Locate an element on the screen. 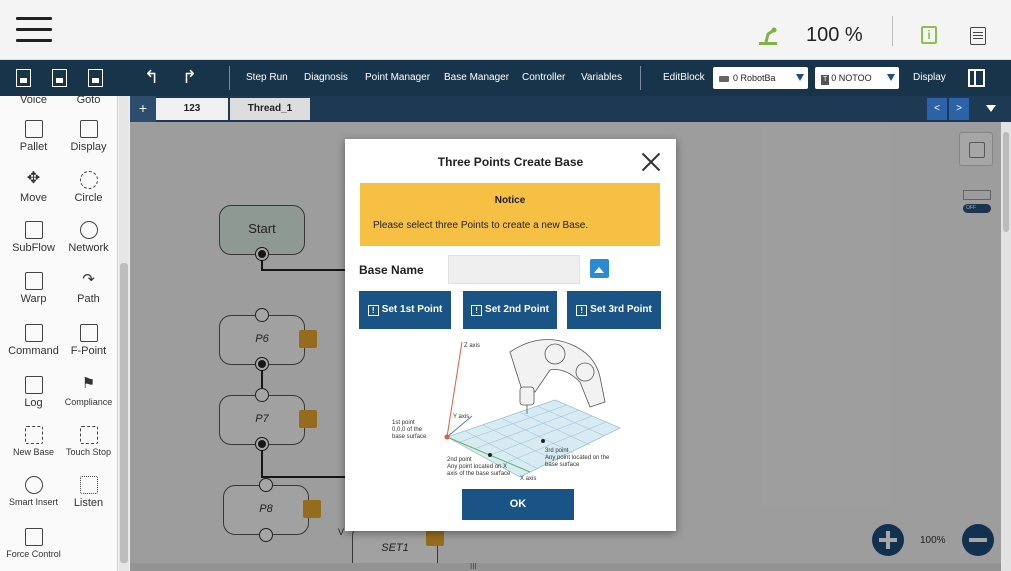 The width and height of the screenshot is (1011, 571). status-bar: 100 % i is located at coordinates (505, 30).